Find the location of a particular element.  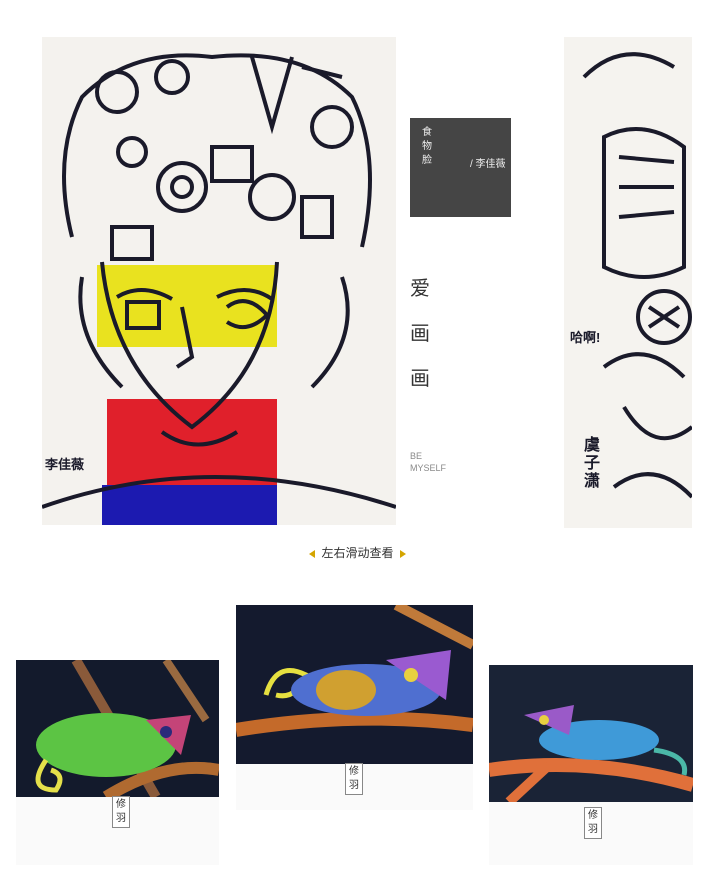

title-char: 食 is located at coordinates (427, 132).